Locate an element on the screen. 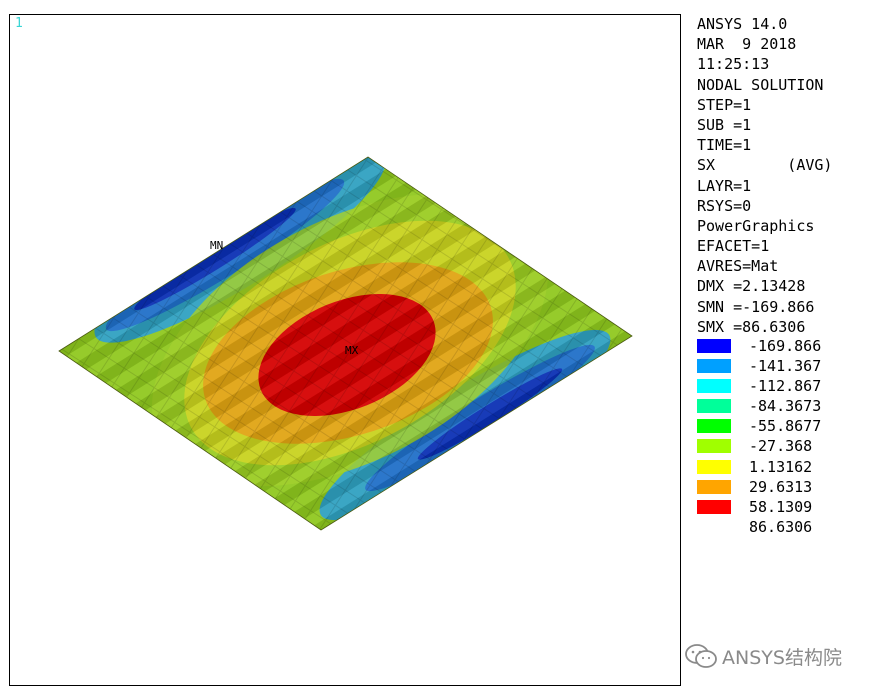 The height and width of the screenshot is (695, 886). min-marker: MN is located at coordinates (216, 245).